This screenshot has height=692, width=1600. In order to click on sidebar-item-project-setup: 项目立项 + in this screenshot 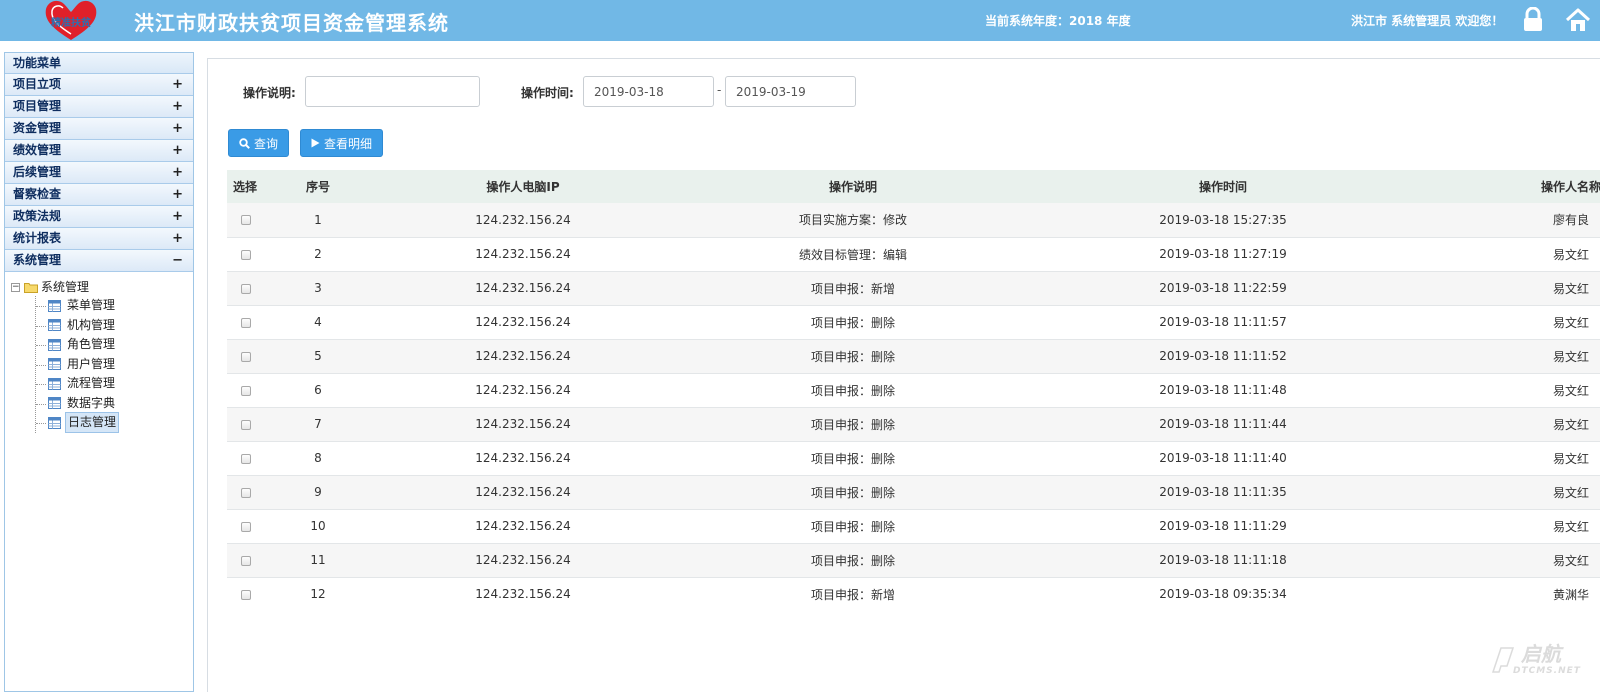, I will do `click(99, 85)`.